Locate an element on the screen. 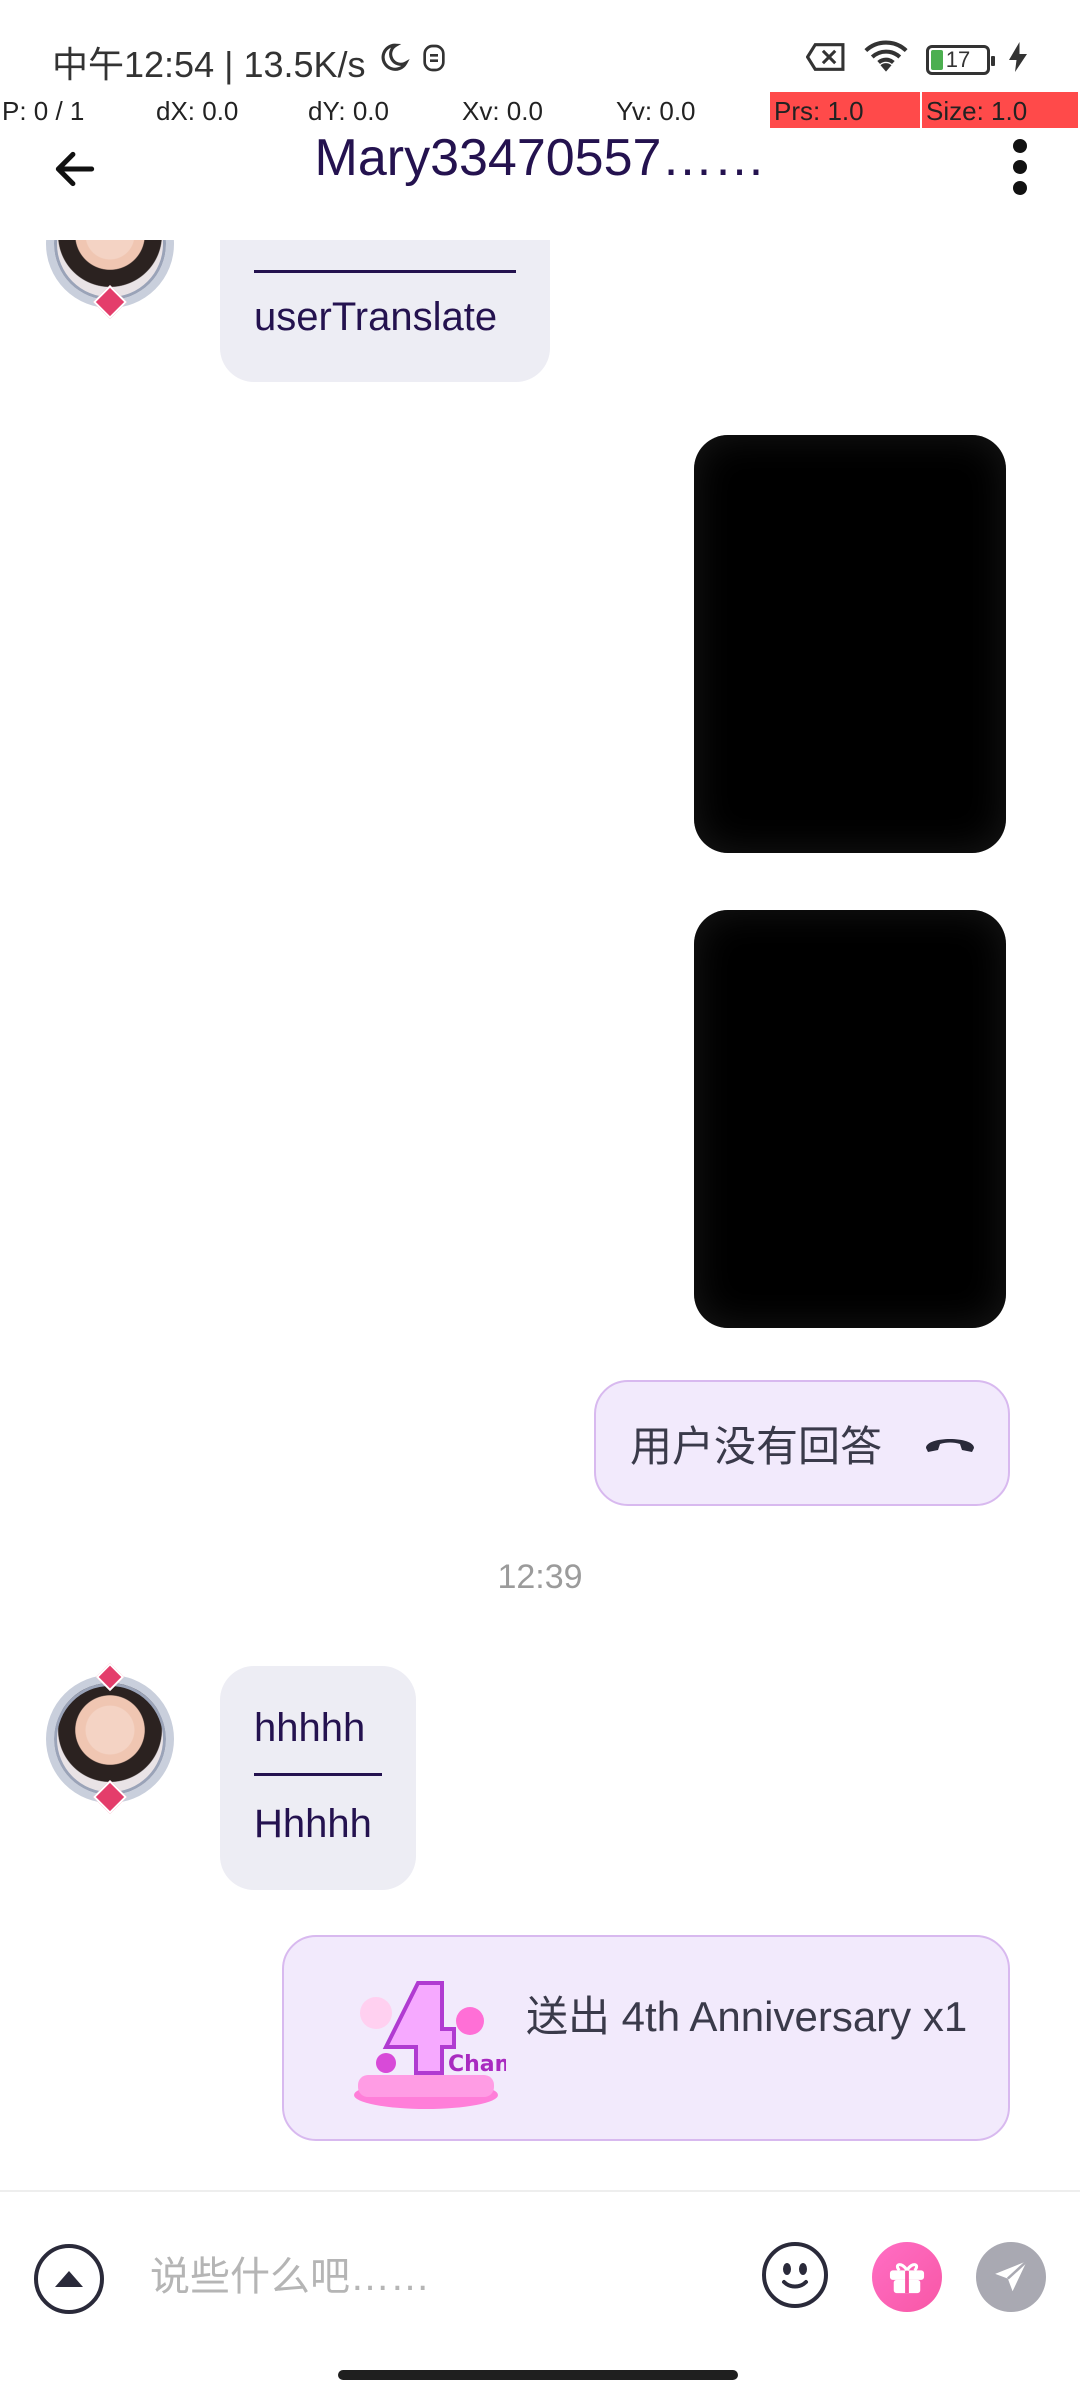 The image size is (1080, 2400). back-button is located at coordinates (75, 169).